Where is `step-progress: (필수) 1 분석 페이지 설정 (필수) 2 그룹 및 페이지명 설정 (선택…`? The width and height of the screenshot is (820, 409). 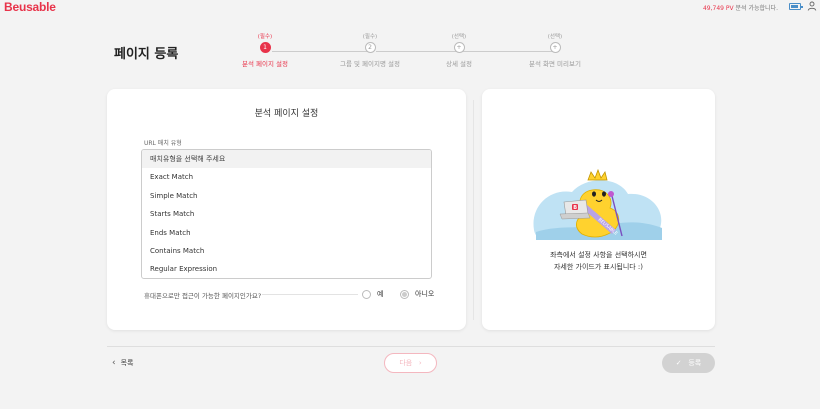
step-progress: (필수) 1 분석 페이지 설정 (필수) 2 그룹 및 페이지명 설정 (선택… is located at coordinates (412, 53).